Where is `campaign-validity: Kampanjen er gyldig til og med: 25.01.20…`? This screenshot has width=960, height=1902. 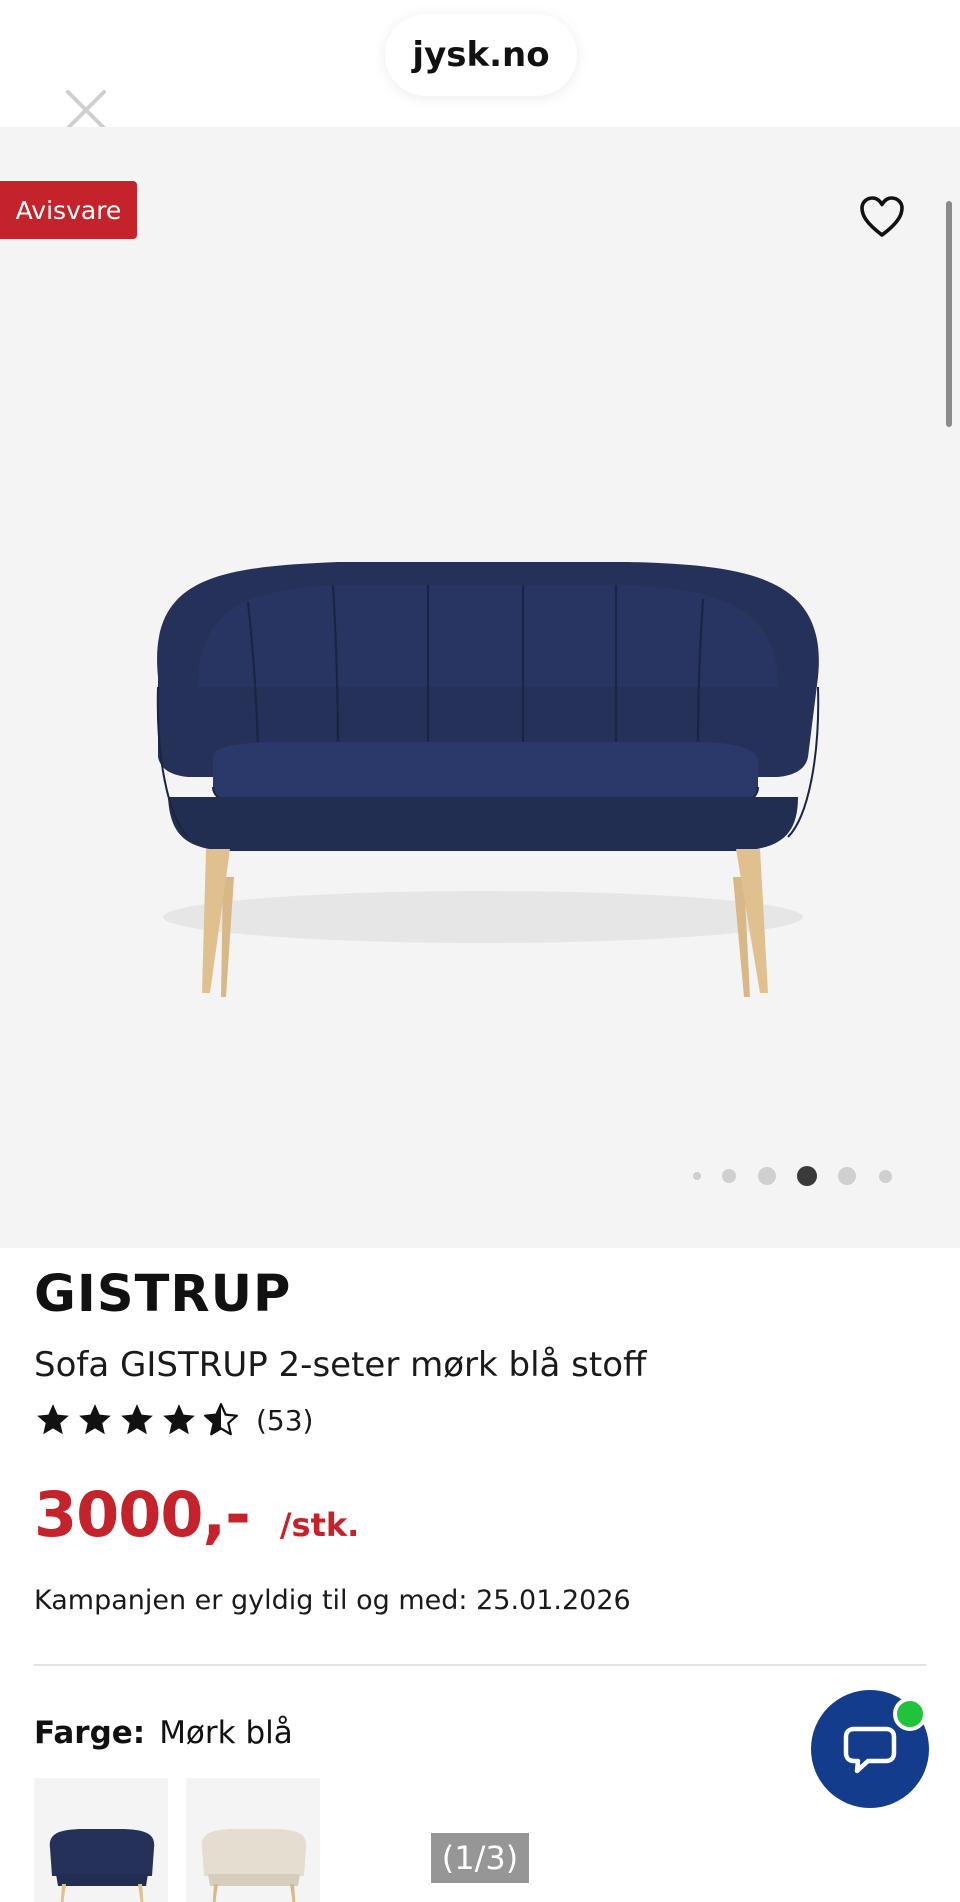 campaign-validity: Kampanjen er gyldig til og med: 25.01.20… is located at coordinates (332, 1600).